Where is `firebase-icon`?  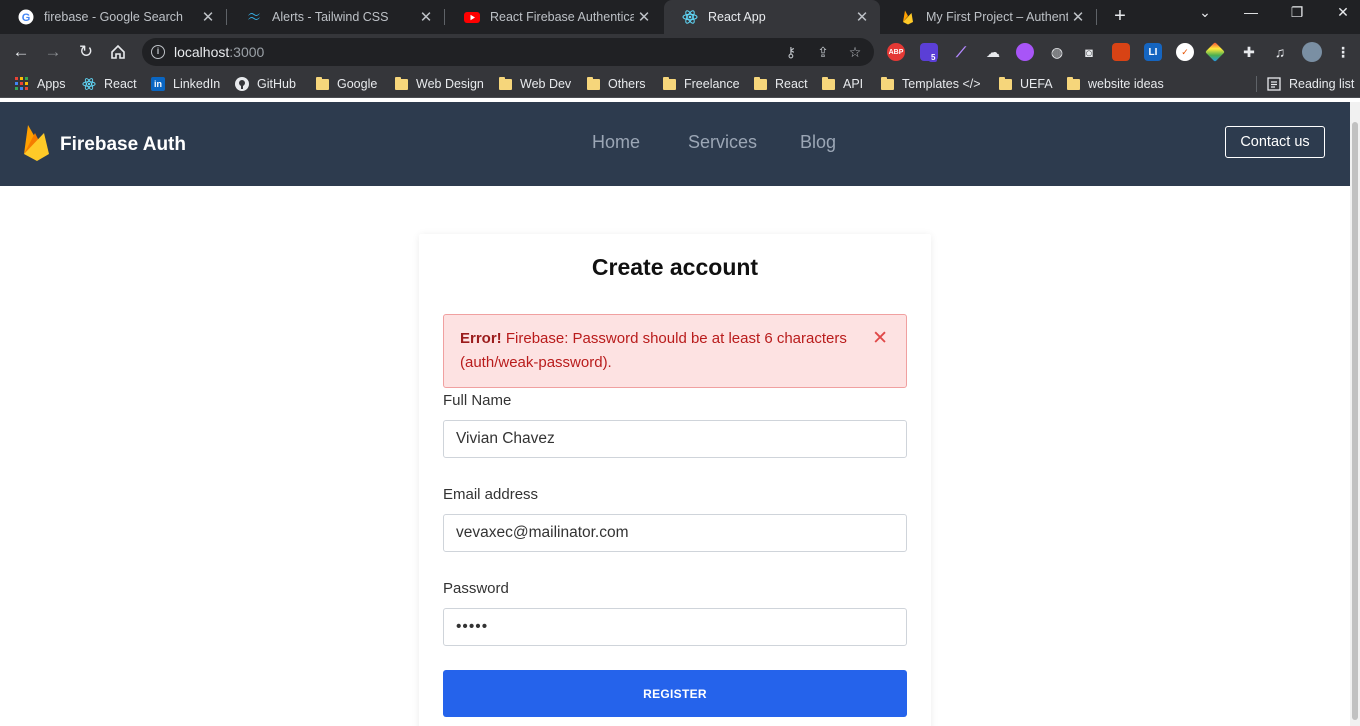
firebase-icon is located at coordinates (908, 17).